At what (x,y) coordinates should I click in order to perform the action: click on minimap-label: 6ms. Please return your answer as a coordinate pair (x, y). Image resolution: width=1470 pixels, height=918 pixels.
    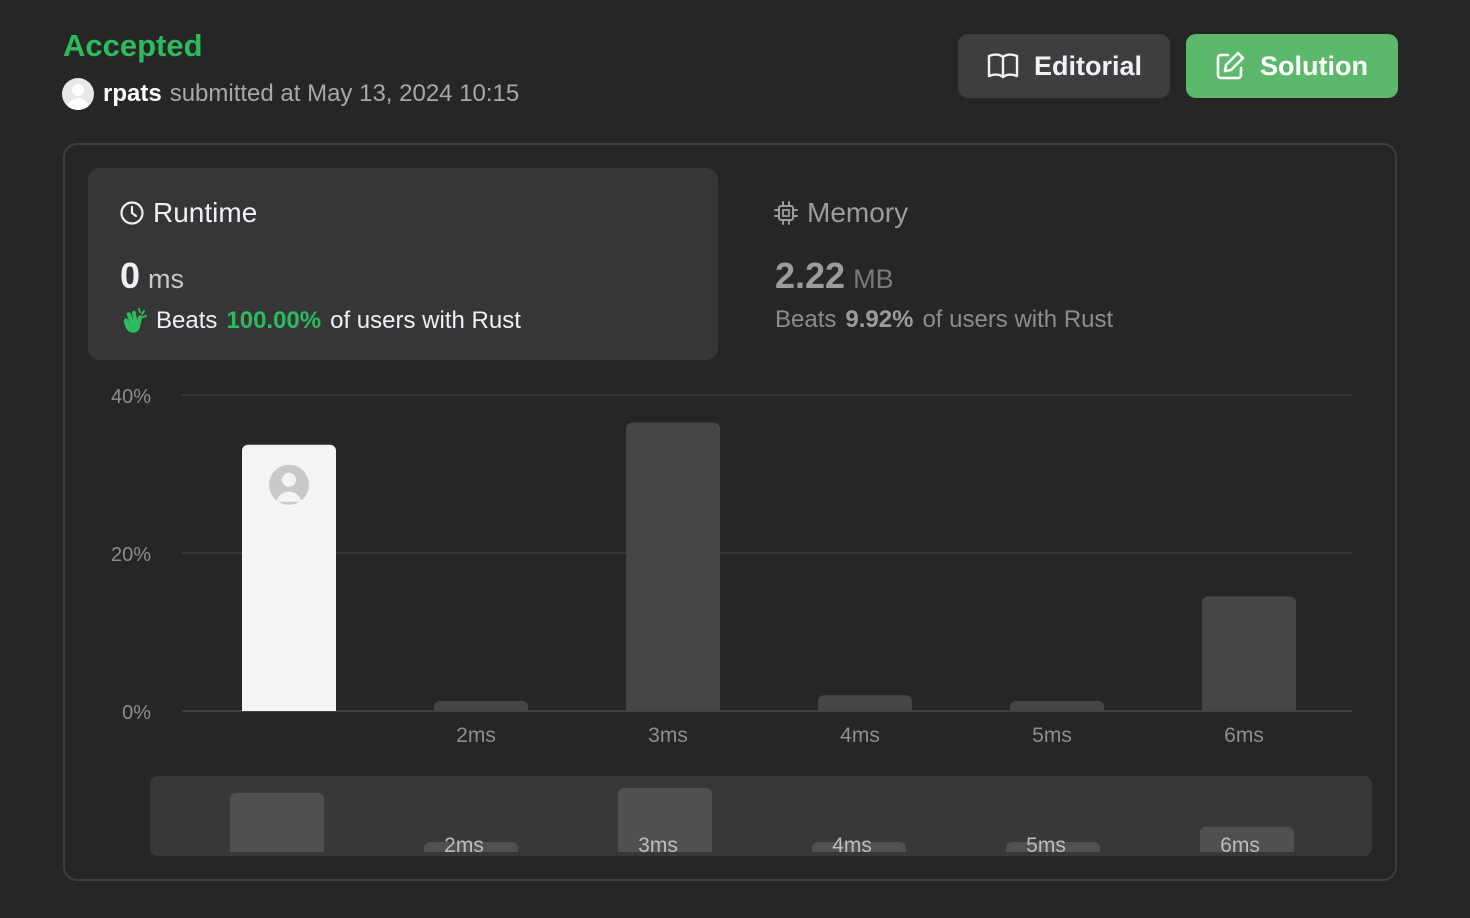
    Looking at the image, I should click on (1240, 845).